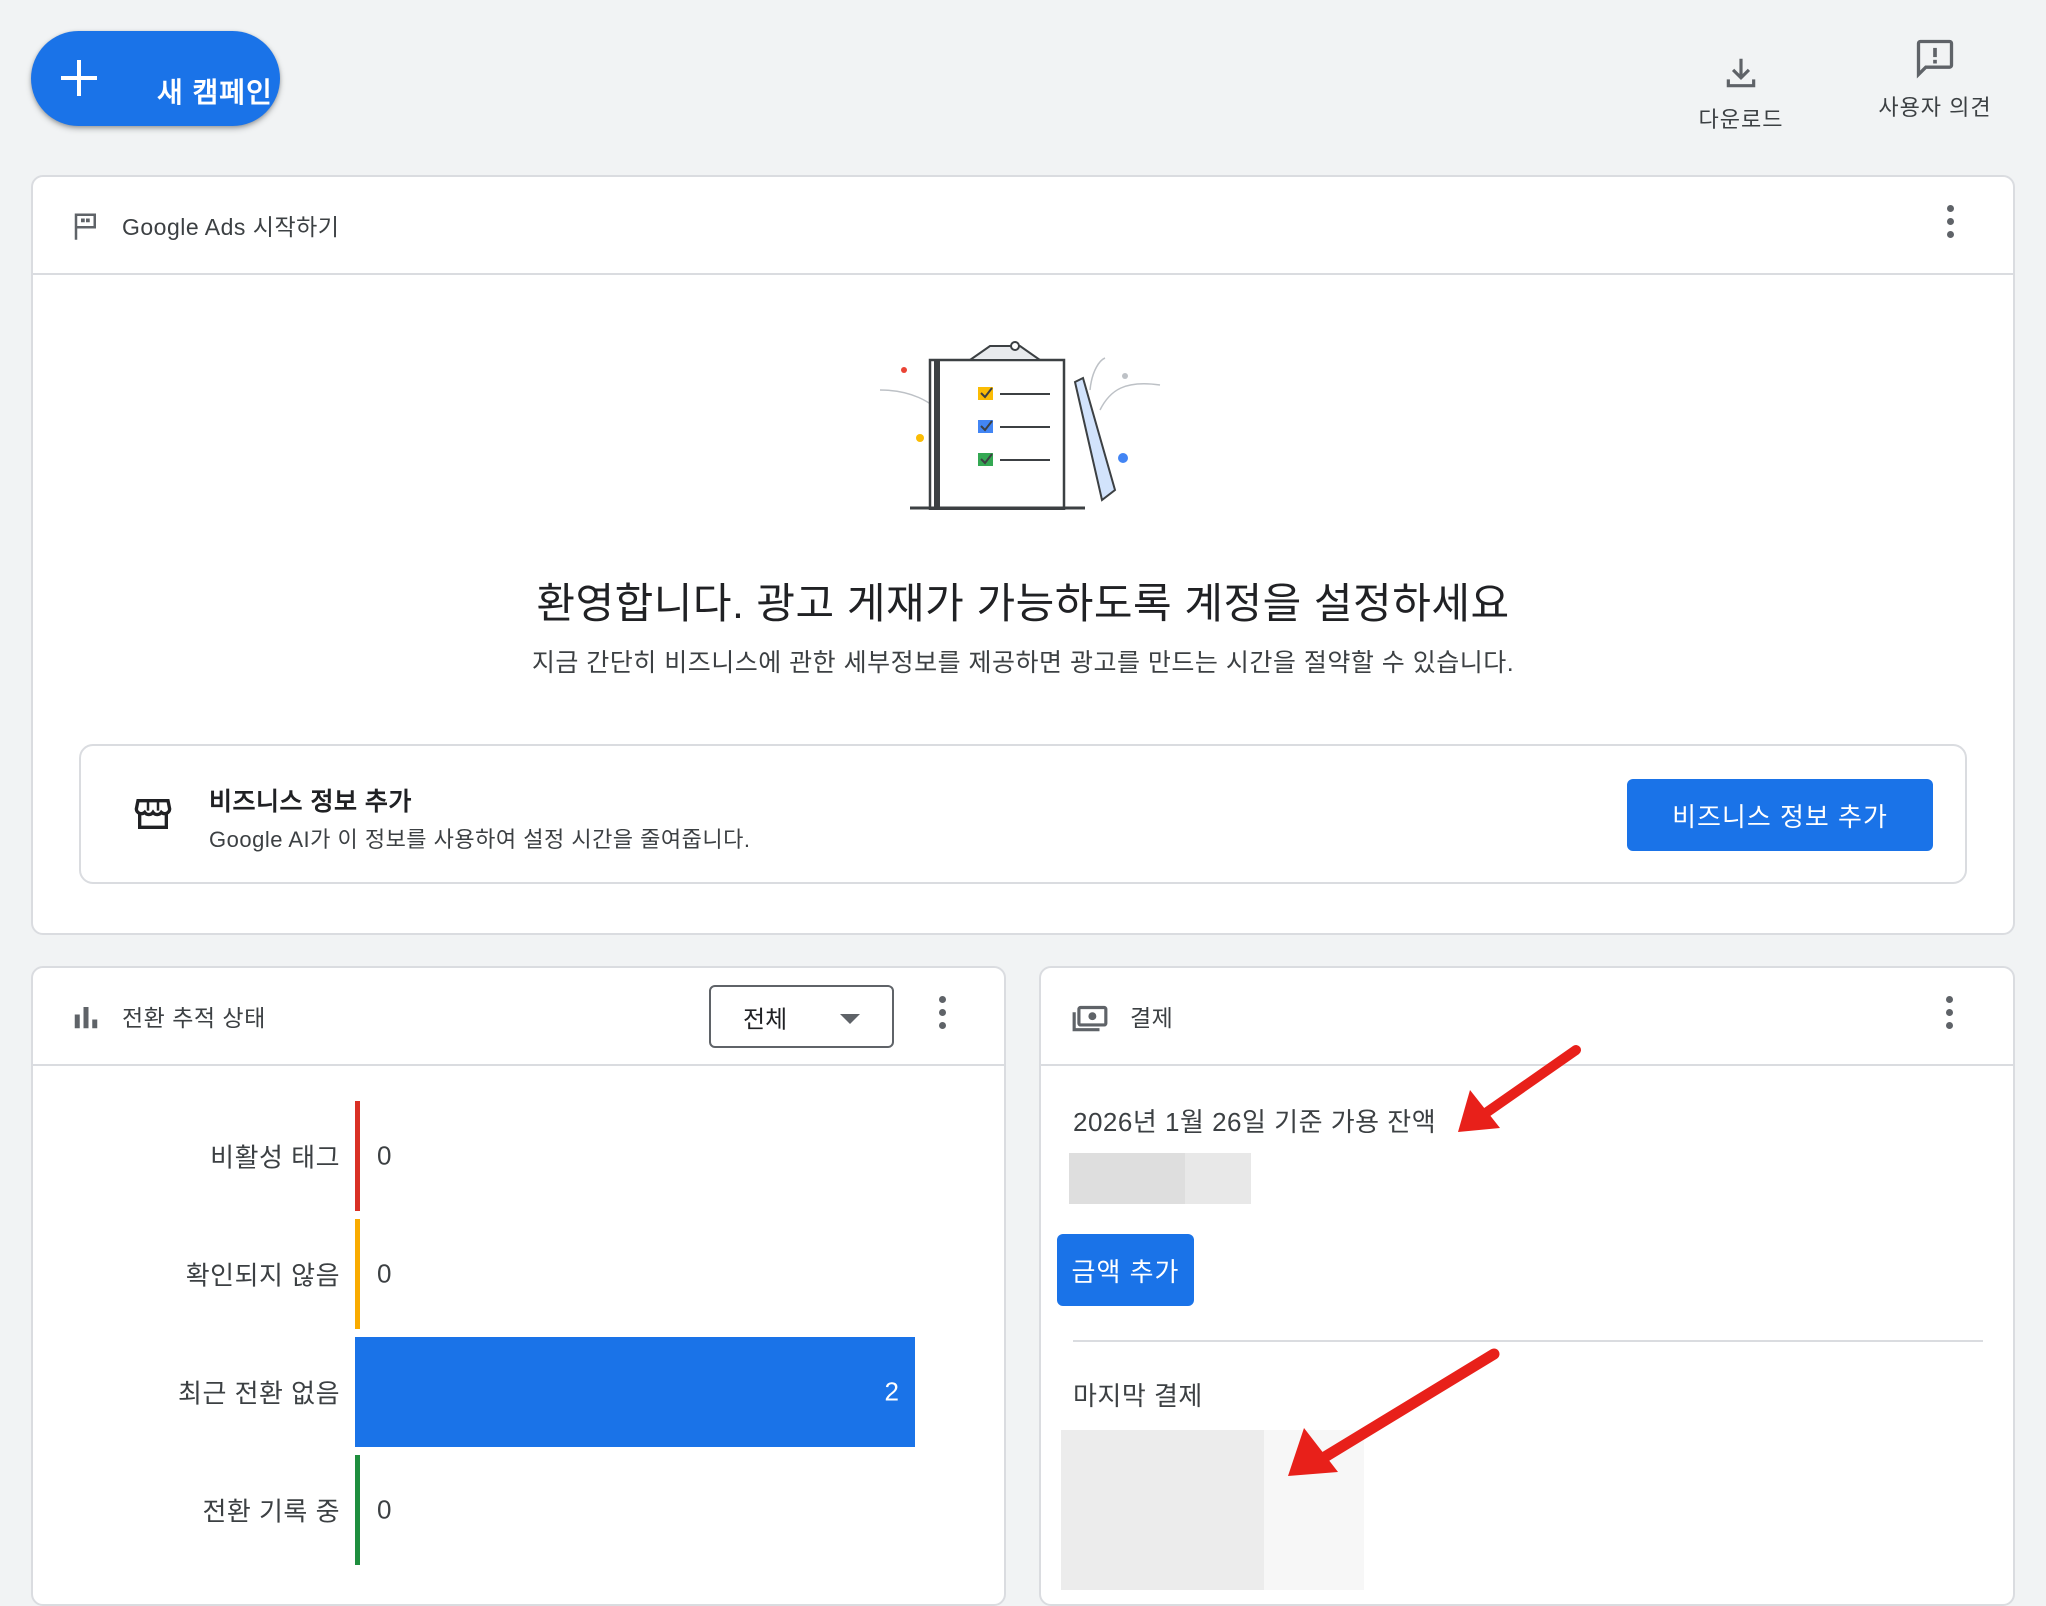  Describe the element at coordinates (1090, 1018) in the screenshot. I see `payments-icon` at that location.